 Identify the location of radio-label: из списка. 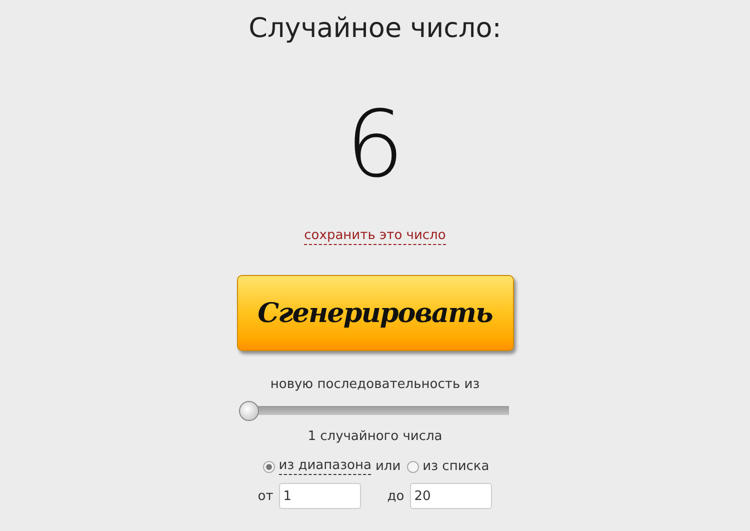
(456, 466).